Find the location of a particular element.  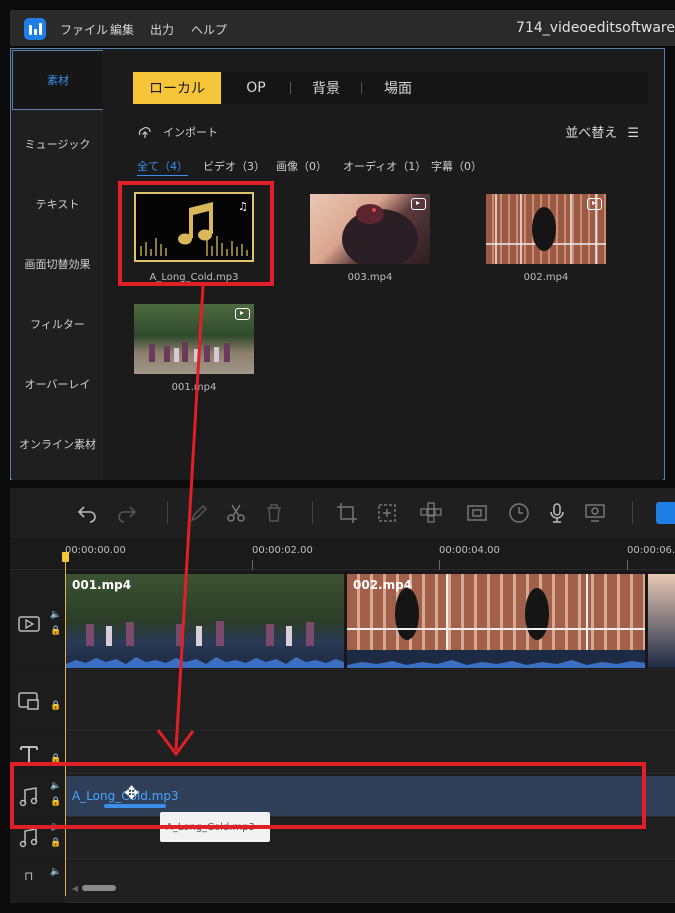

import-button: インポート is located at coordinates (177, 132).